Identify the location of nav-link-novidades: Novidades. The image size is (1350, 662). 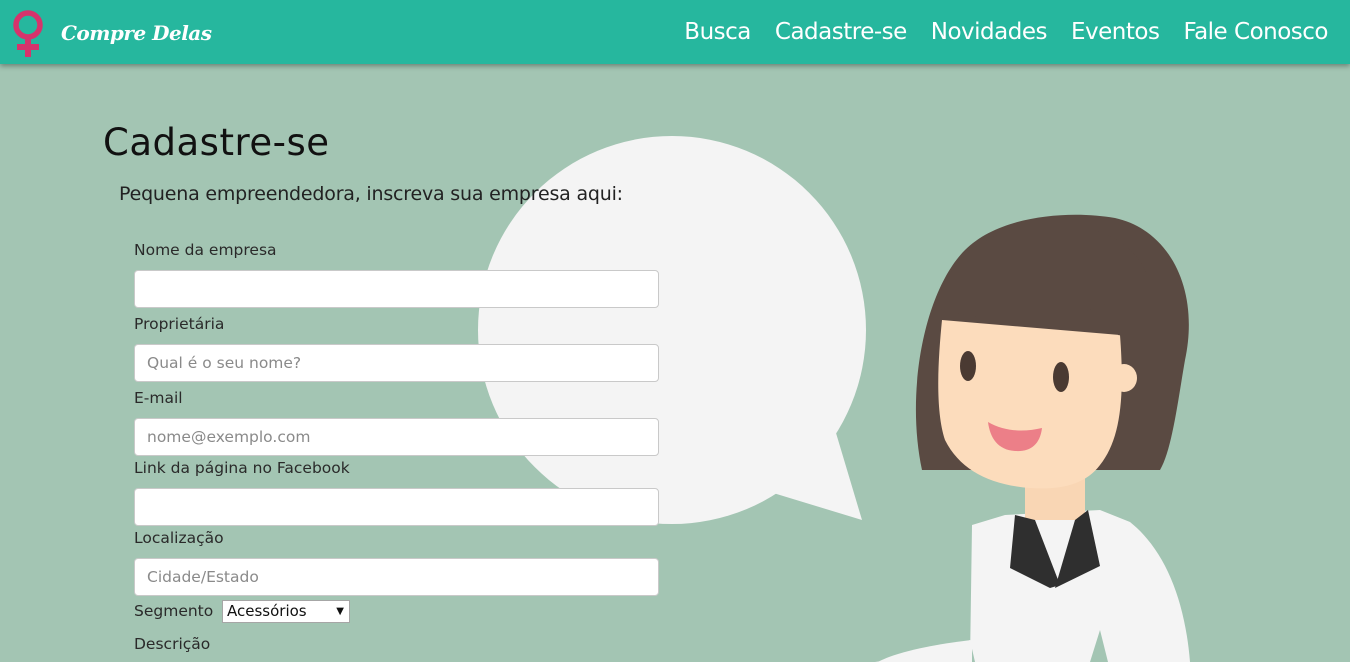
(989, 32).